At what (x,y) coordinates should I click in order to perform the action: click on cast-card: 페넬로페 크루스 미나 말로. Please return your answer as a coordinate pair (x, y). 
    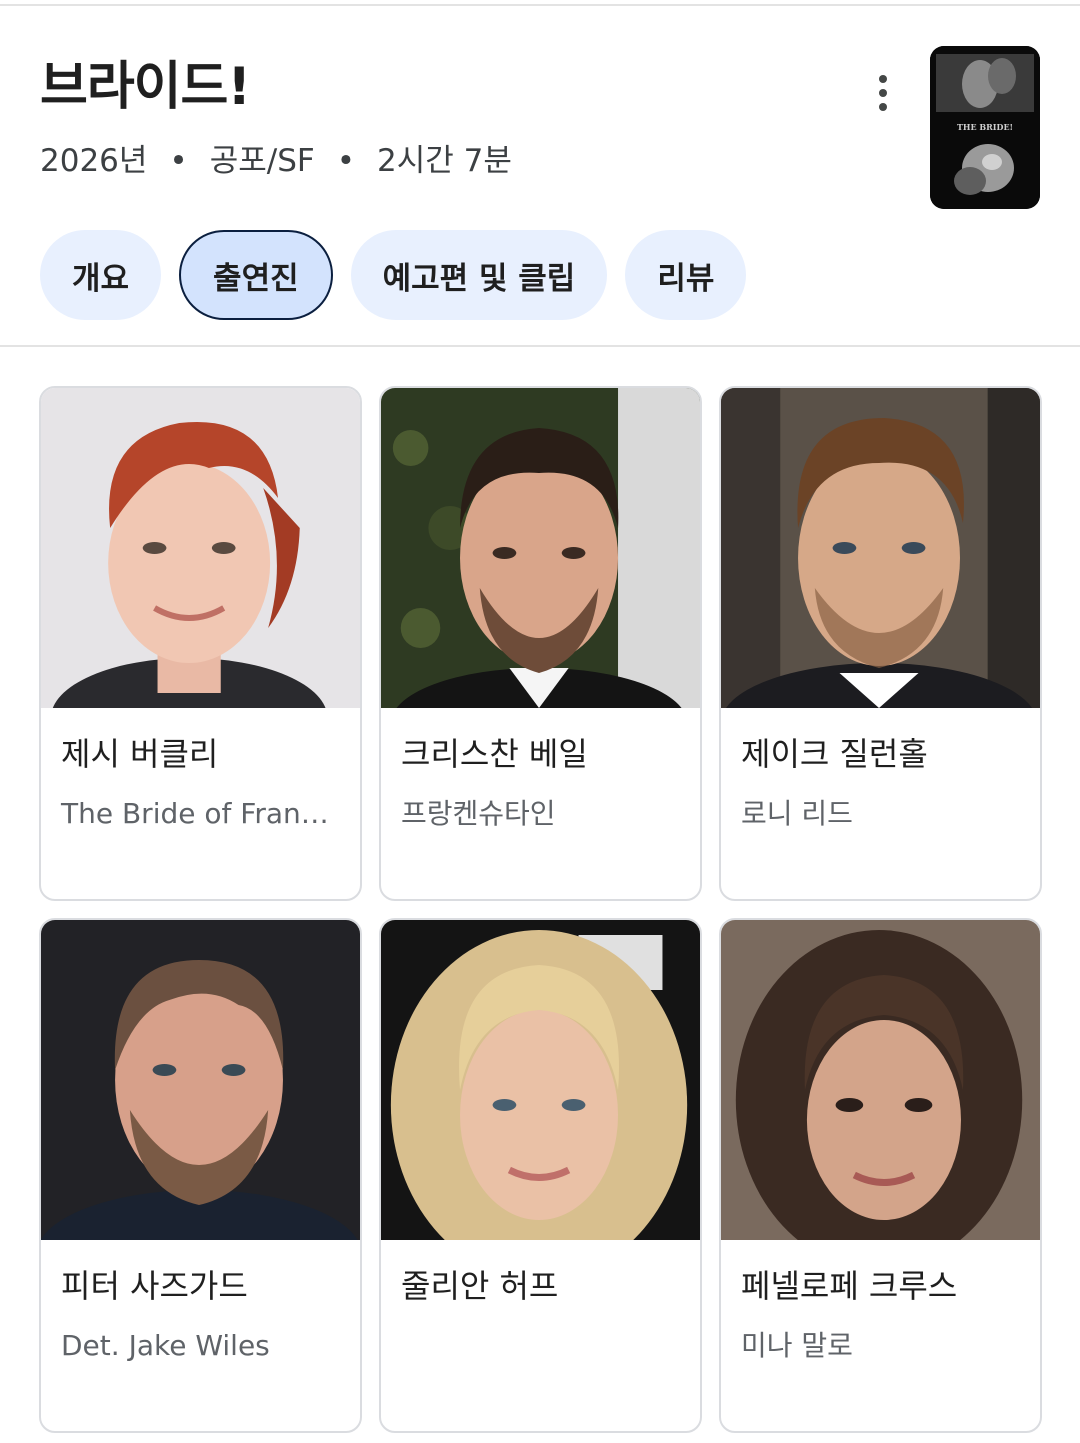
    Looking at the image, I should click on (880, 1175).